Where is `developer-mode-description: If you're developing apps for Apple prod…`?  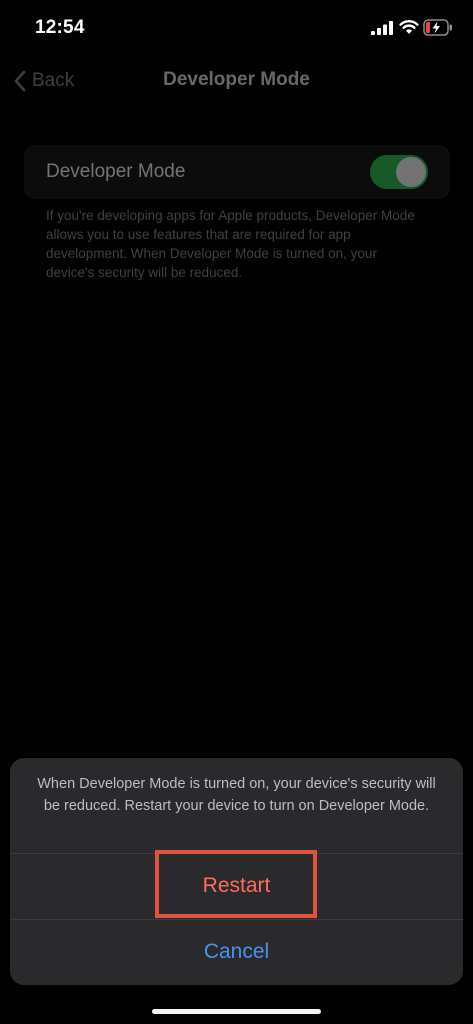
developer-mode-description: If you're developing apps for Apple prod… is located at coordinates (230, 244).